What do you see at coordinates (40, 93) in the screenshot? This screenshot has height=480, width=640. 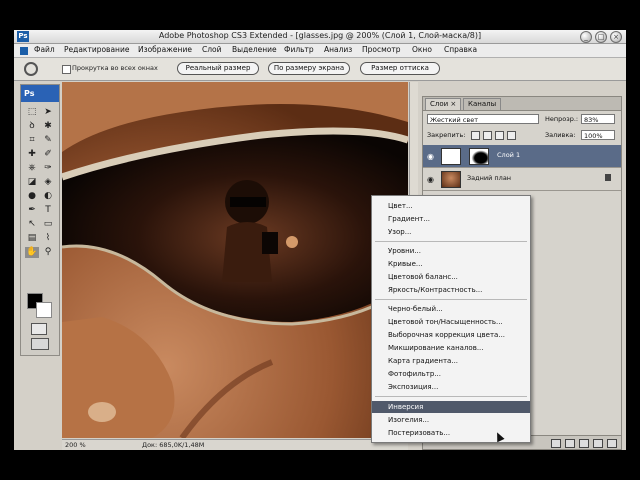 I see `toolbox-logo: Ps` at bounding box center [40, 93].